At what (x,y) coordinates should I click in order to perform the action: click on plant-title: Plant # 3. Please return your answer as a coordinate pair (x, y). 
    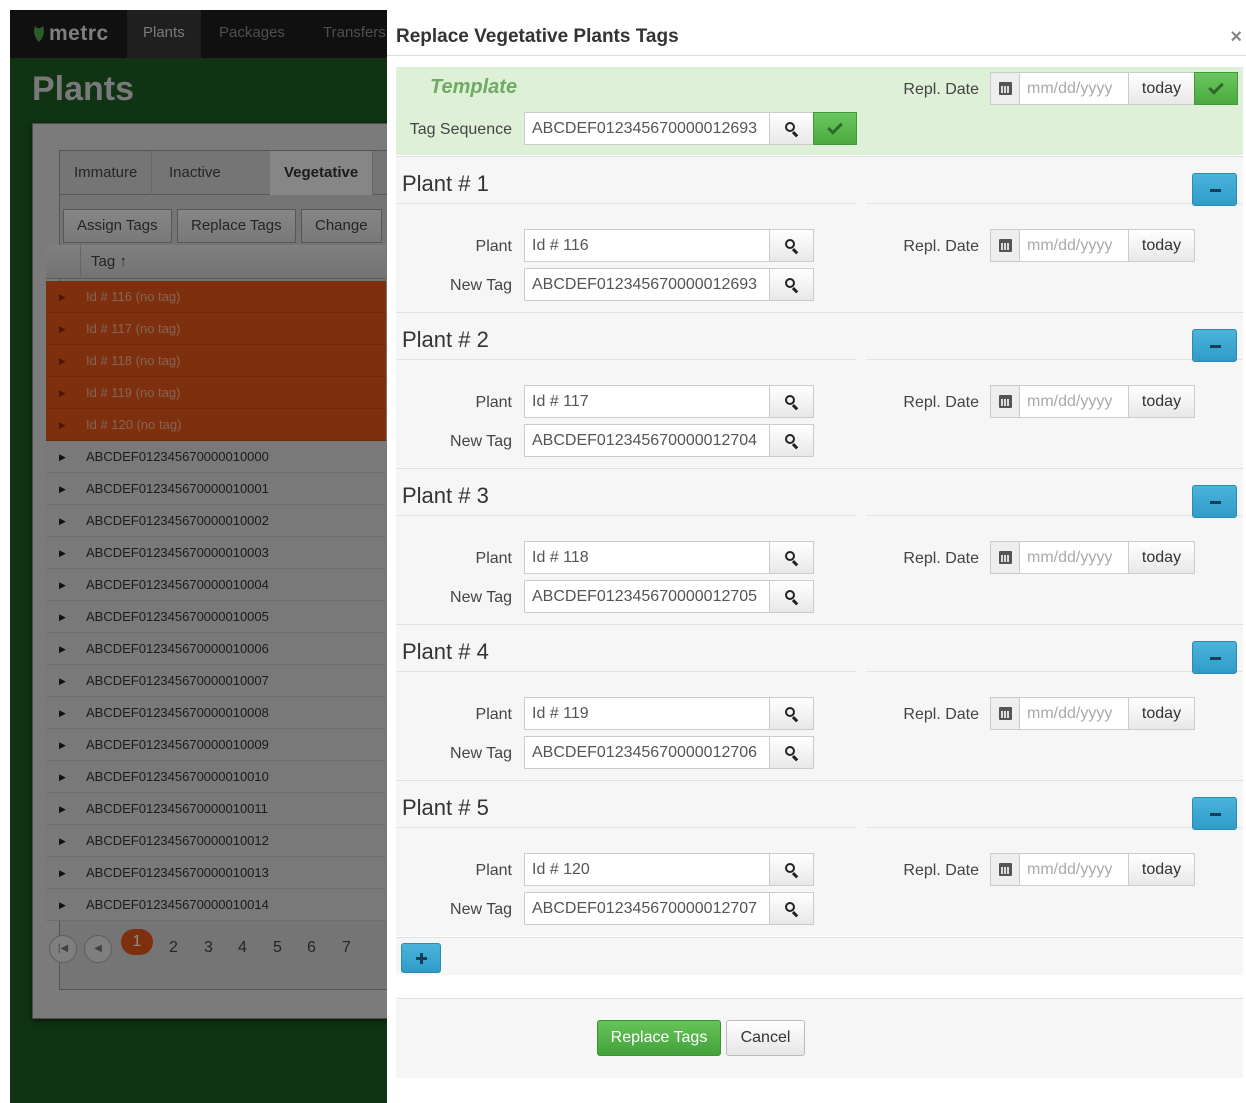
    Looking at the image, I should click on (445, 495).